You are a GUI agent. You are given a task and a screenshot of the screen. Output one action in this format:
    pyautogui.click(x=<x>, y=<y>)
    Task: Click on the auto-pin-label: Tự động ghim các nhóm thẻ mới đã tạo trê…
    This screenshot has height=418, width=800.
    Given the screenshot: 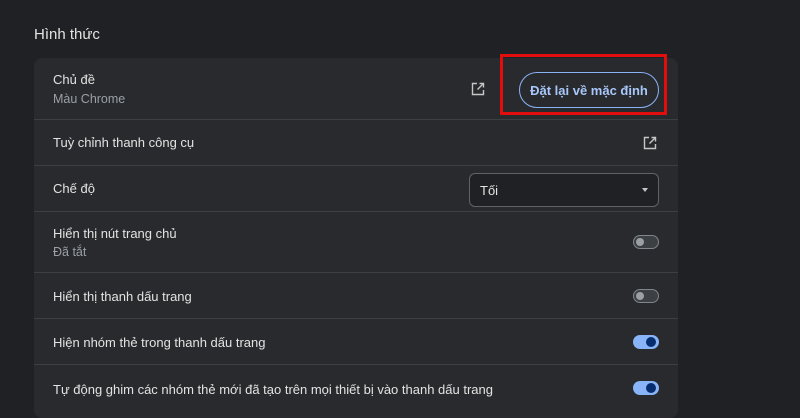 What is the action you would take?
    pyautogui.click(x=273, y=389)
    